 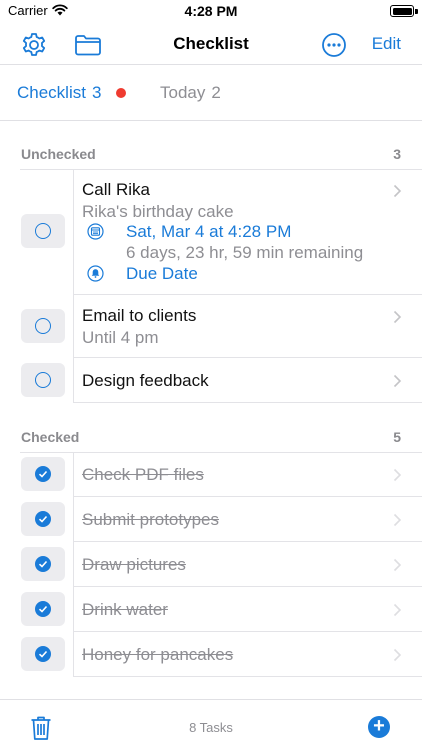 I want to click on due-date: Sat, Mar 4 at 4:28 PM, so click(x=209, y=231).